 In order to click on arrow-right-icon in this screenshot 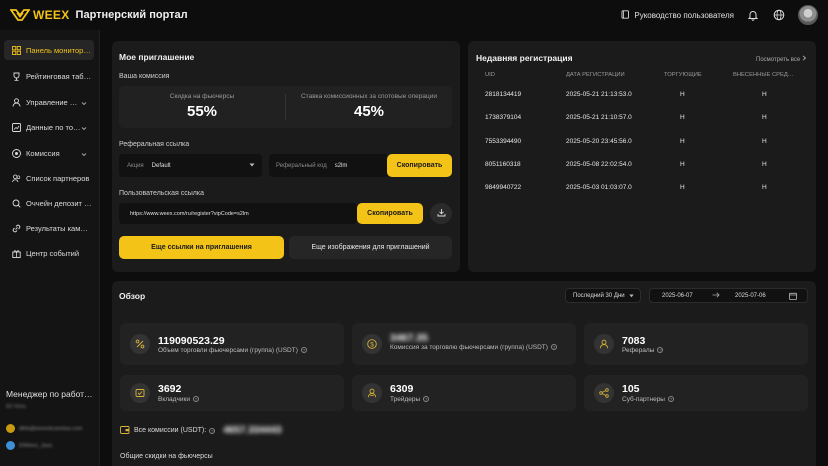, I will do `click(716, 296)`.